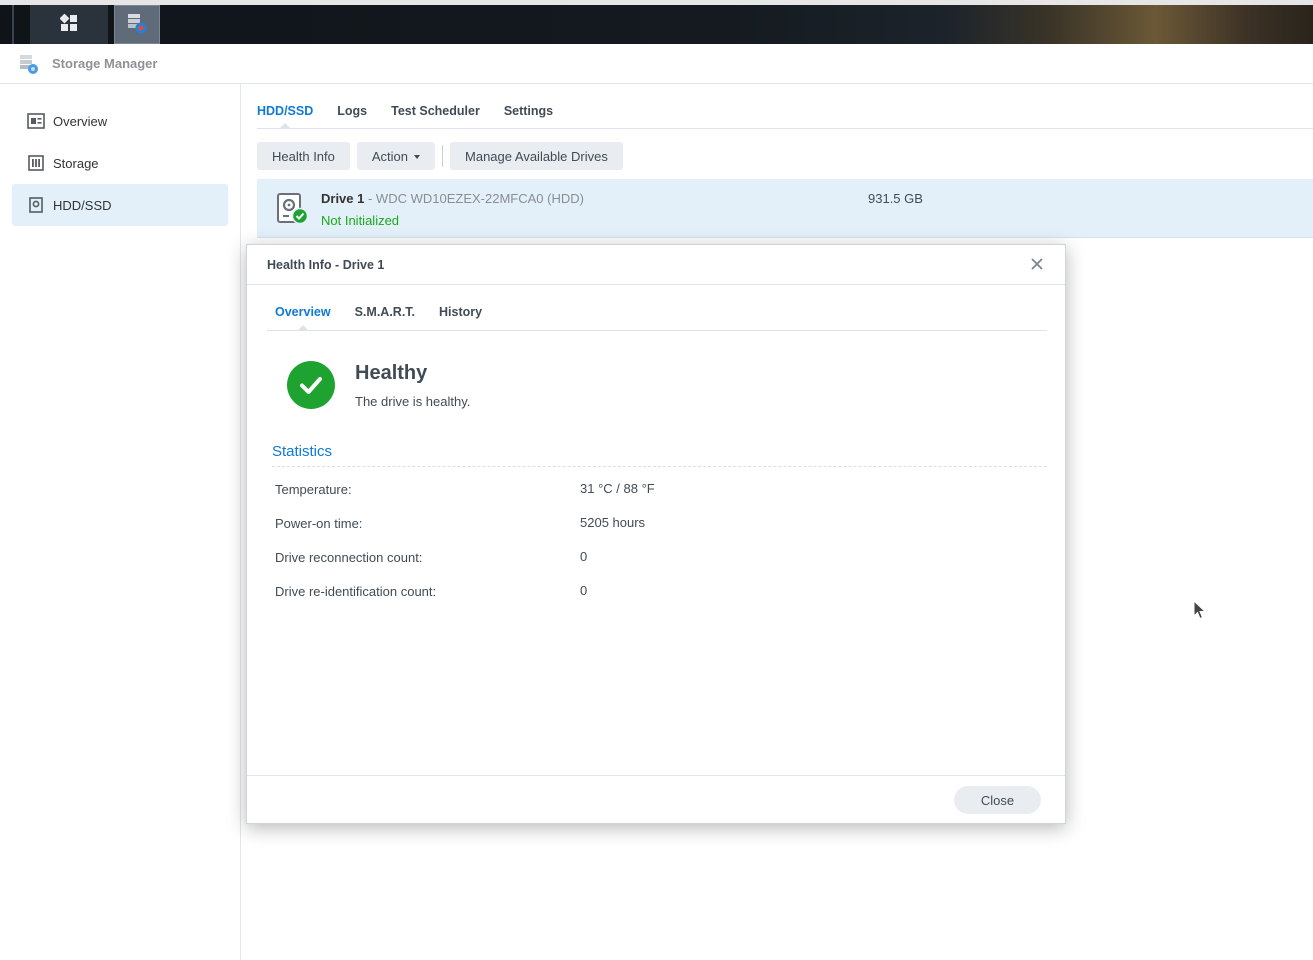 This screenshot has width=1313, height=960. I want to click on tab-overview: Overview, so click(303, 308).